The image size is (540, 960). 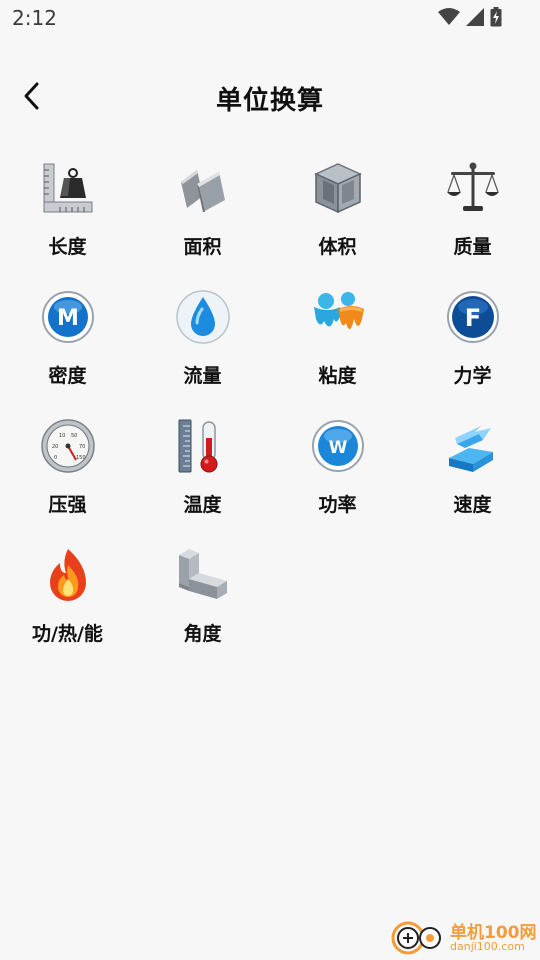 I want to click on flame-icon, so click(x=68, y=575).